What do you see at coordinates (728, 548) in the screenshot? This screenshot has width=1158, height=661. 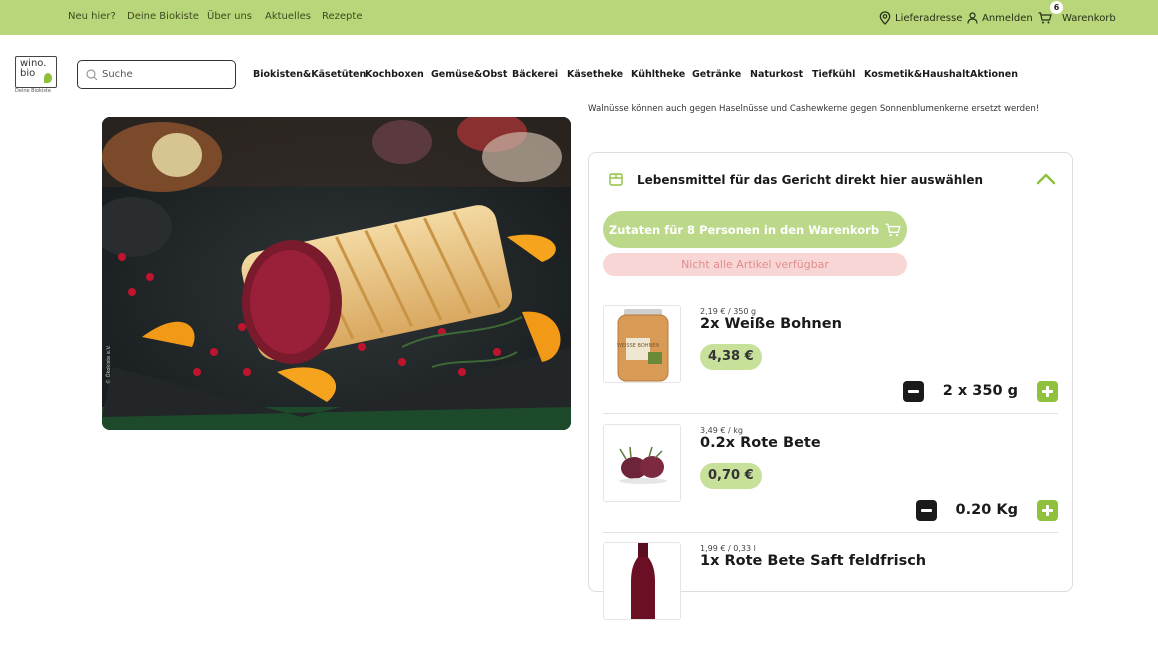 I see `unit-price: 1,99 € / 0,33 l` at bounding box center [728, 548].